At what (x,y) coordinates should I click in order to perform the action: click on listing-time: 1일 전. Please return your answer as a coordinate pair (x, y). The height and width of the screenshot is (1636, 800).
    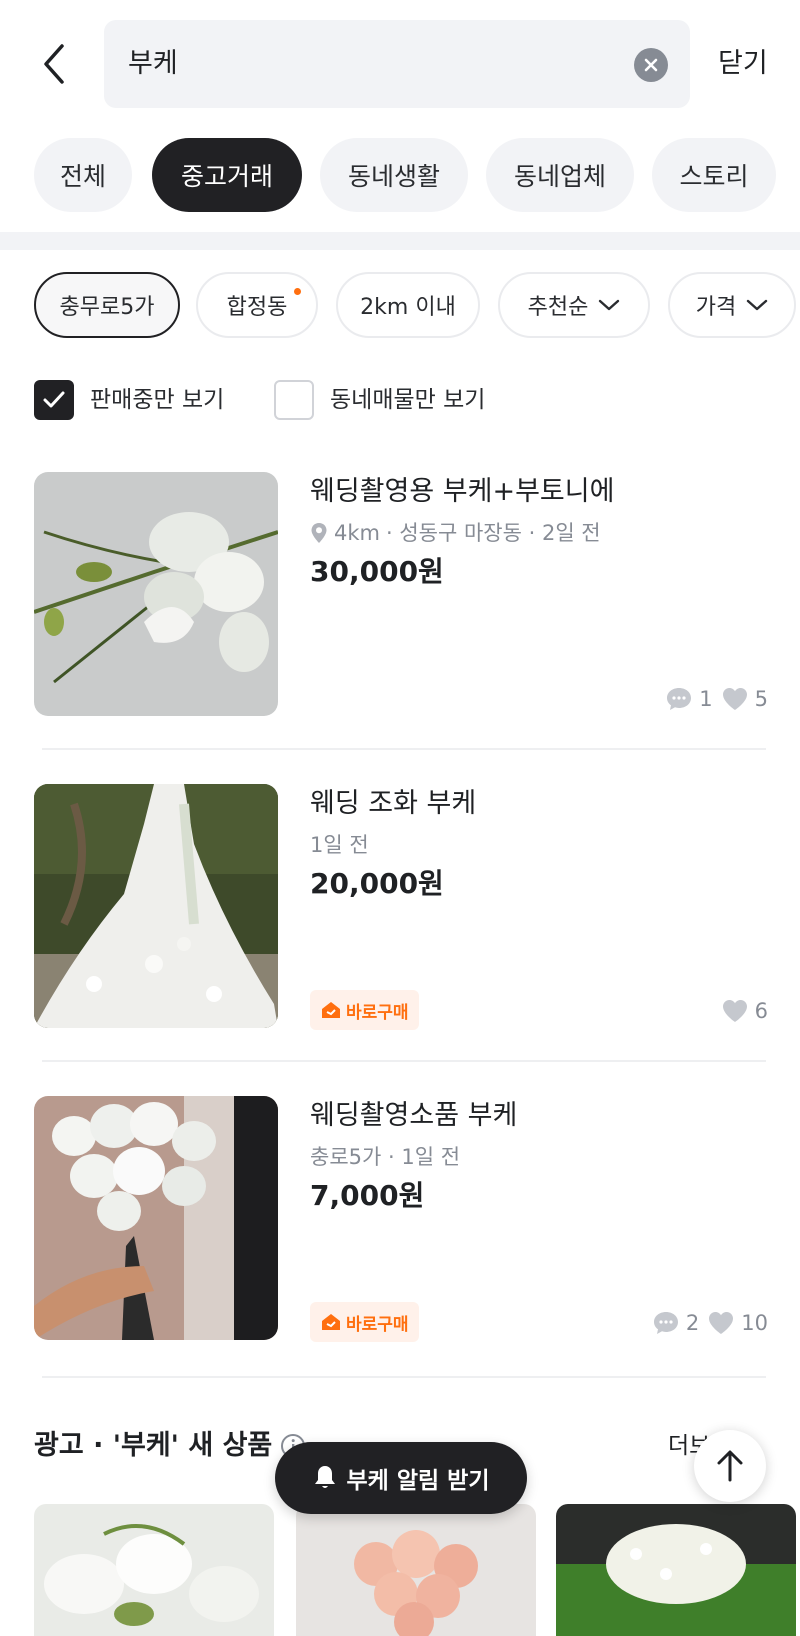
    Looking at the image, I should click on (339, 845).